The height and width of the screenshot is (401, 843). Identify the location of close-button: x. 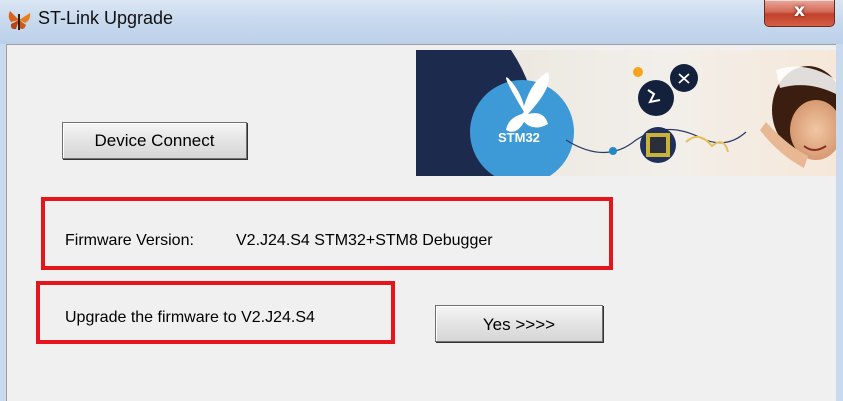
(799, 13).